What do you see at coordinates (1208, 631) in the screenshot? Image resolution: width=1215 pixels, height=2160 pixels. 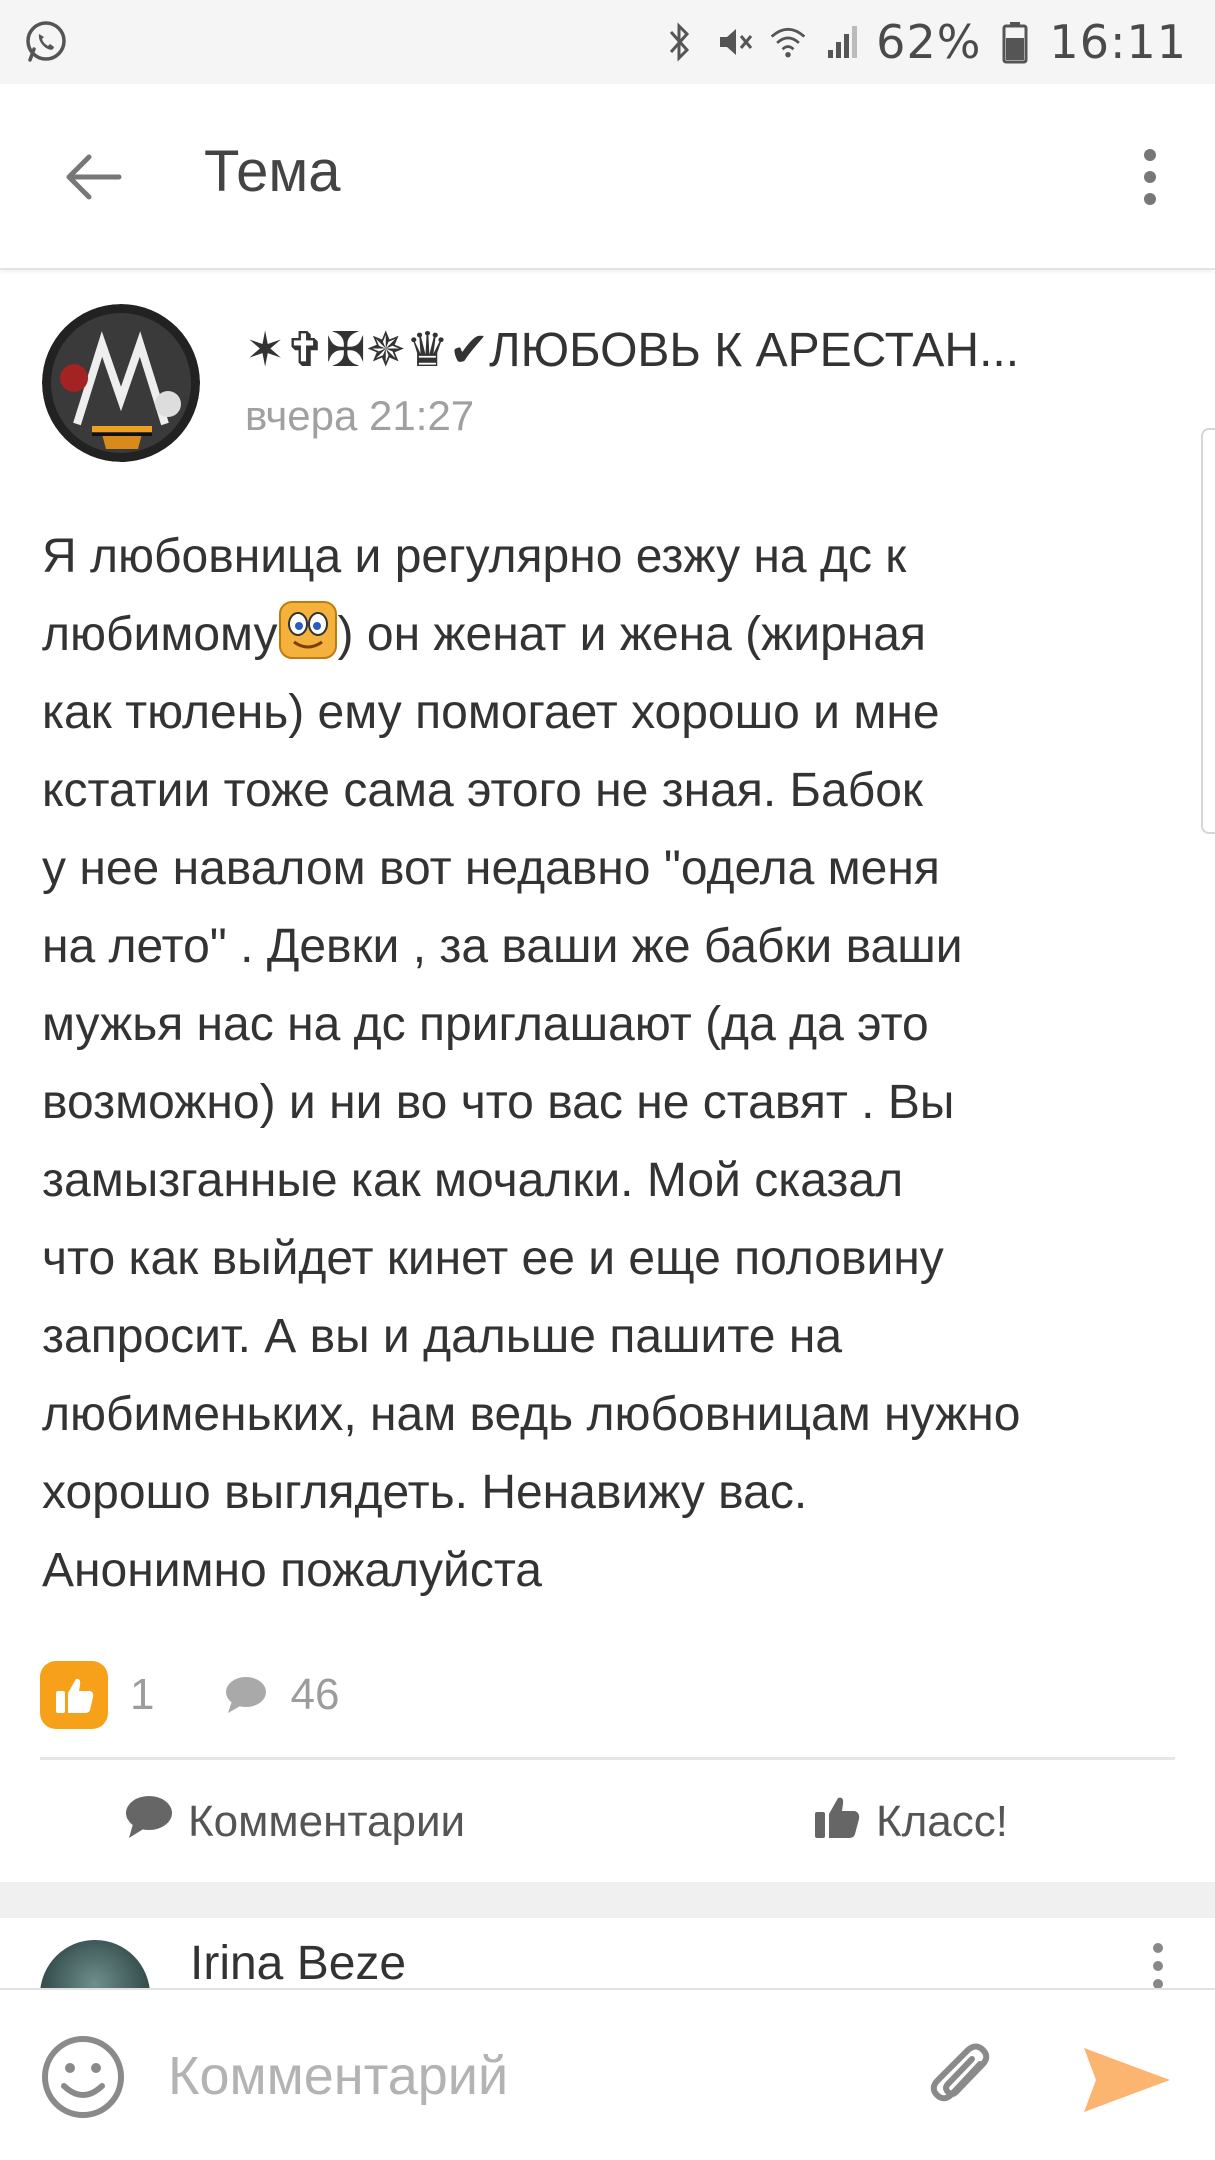 I see `scrollbar-handle` at bounding box center [1208, 631].